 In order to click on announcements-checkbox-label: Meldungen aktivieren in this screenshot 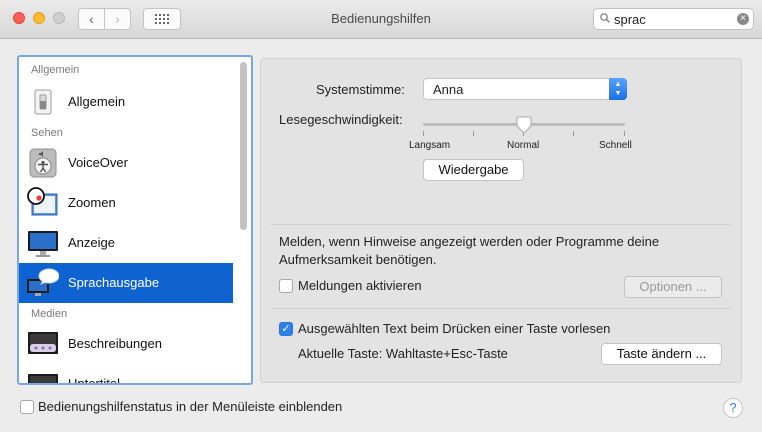, I will do `click(360, 285)`.